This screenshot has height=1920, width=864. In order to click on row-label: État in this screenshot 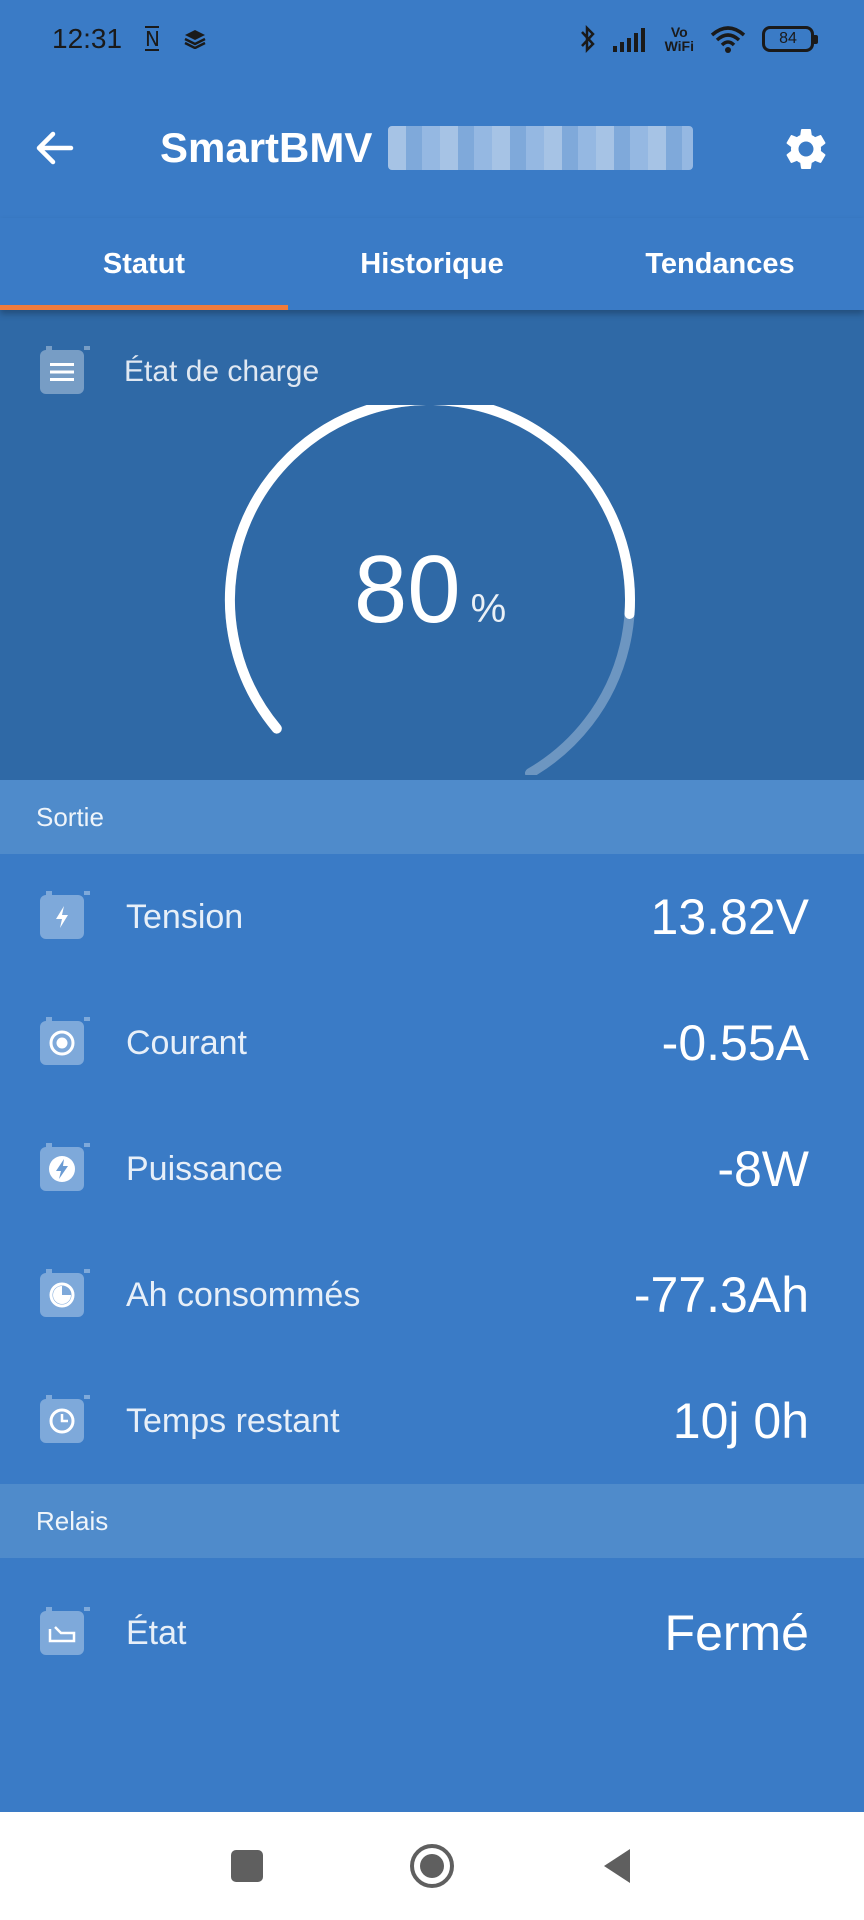, I will do `click(156, 1632)`.